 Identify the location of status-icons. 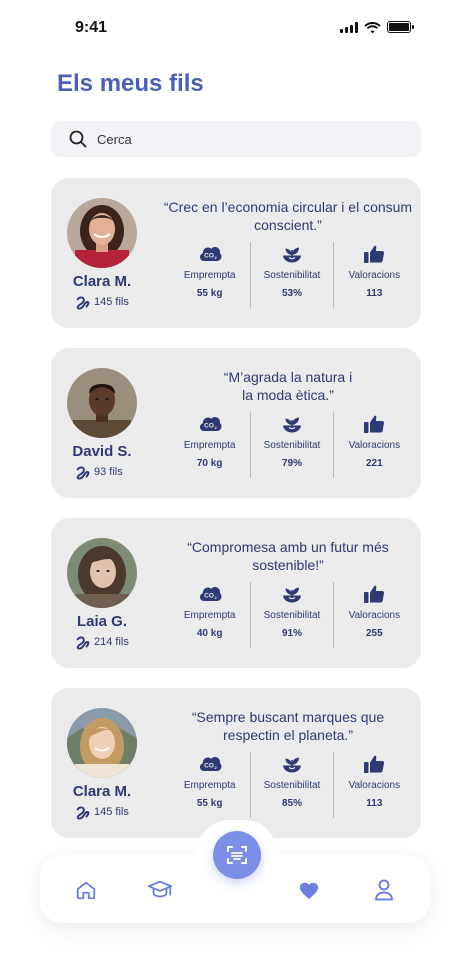
(377, 27).